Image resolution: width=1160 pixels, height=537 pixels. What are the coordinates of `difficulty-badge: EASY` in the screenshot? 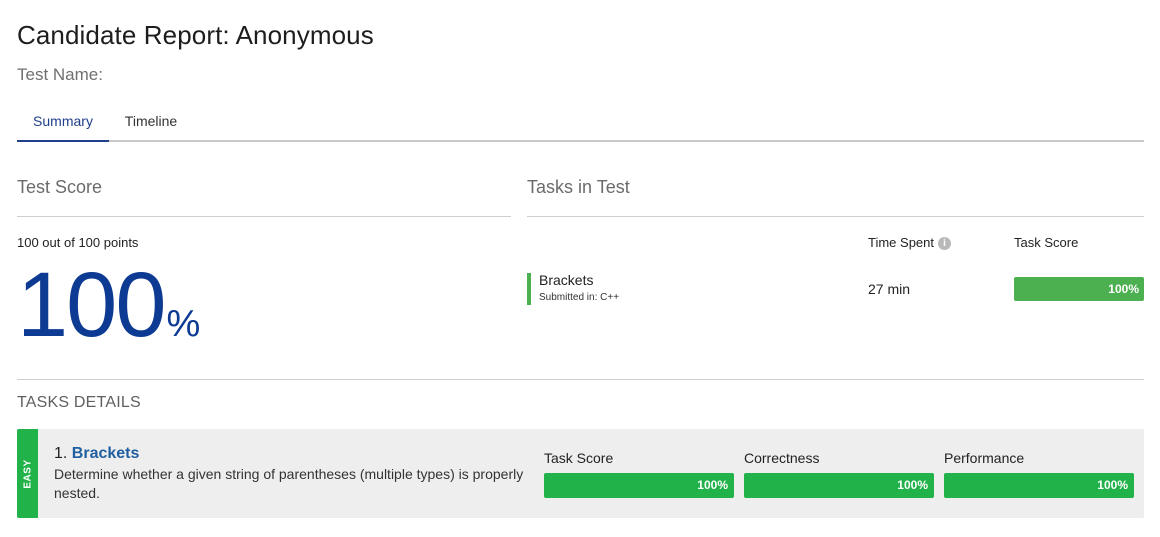 It's located at (27, 473).